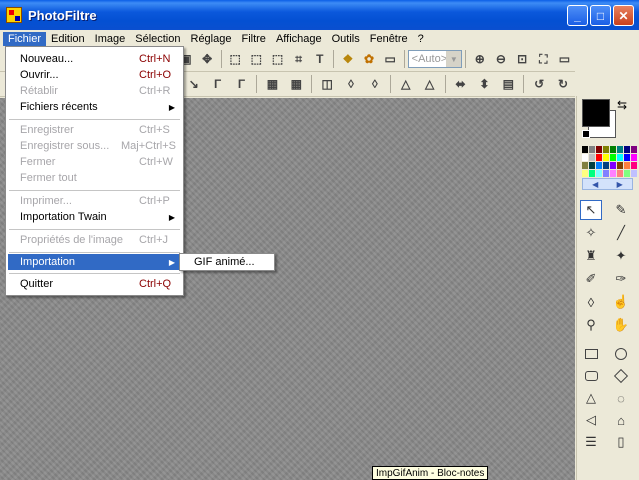  Describe the element at coordinates (389, 39) in the screenshot. I see `menu-fenetre: Fenêtre` at that location.